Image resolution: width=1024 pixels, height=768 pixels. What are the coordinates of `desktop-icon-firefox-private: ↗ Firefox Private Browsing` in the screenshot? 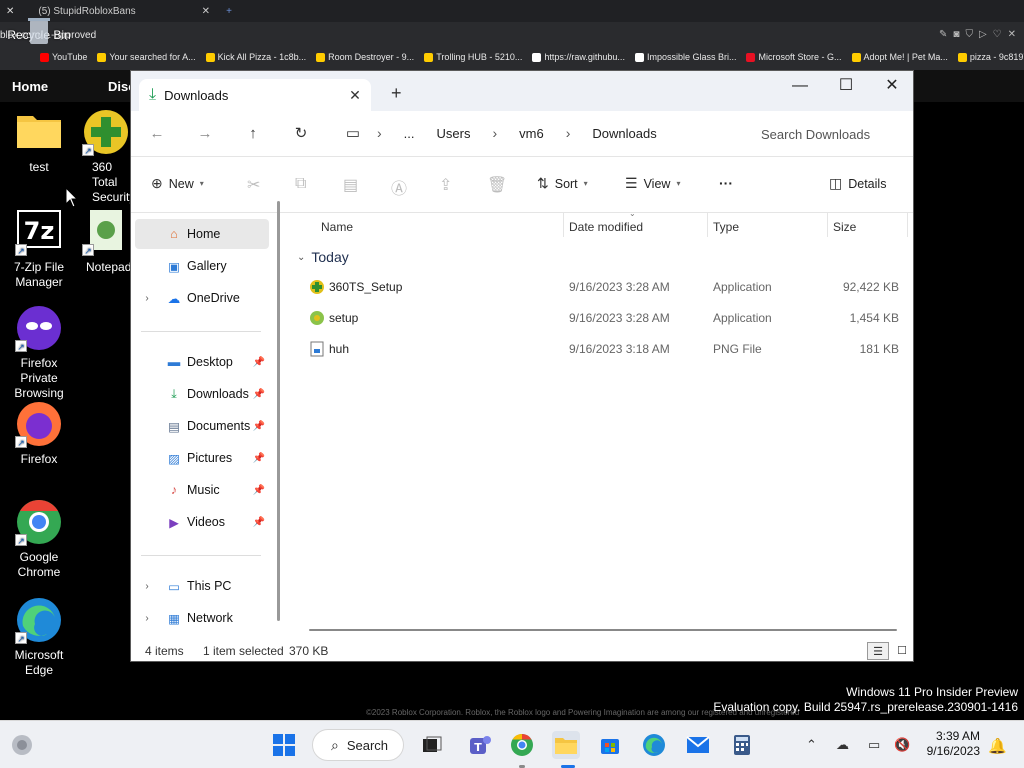 It's located at (39, 352).